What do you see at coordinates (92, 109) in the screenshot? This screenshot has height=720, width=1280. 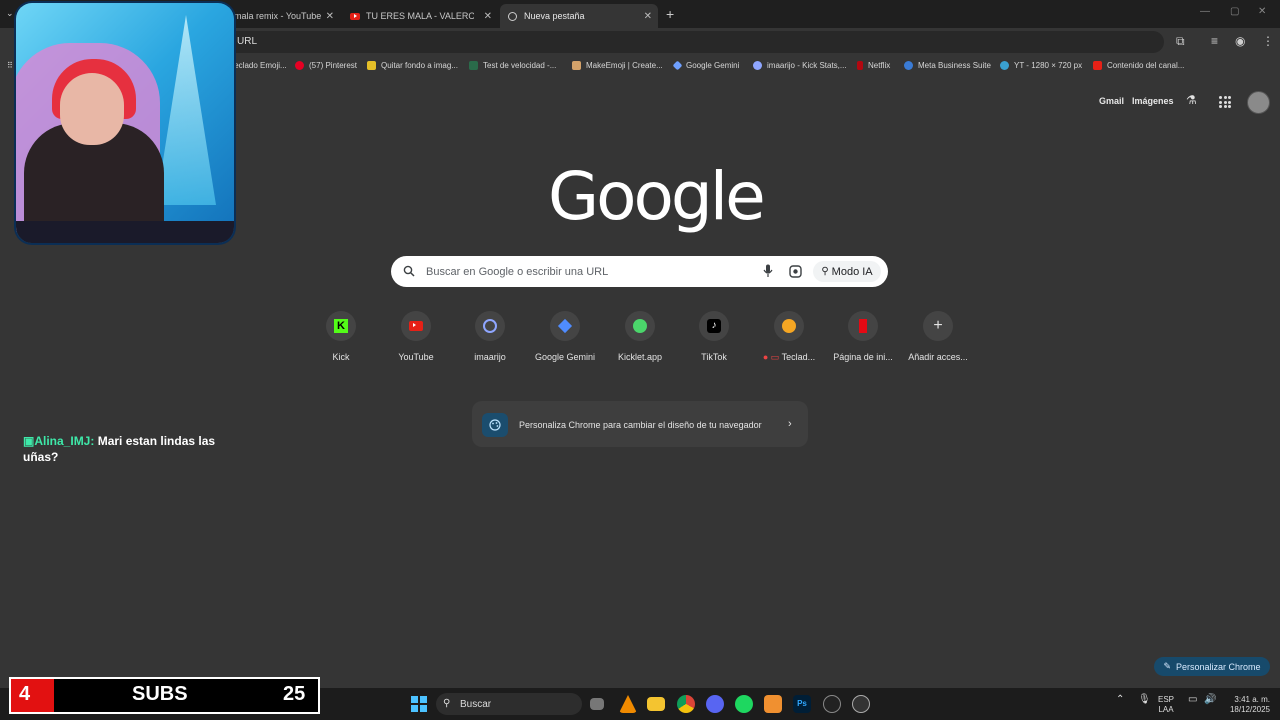 I see `streamer-face` at bounding box center [92, 109].